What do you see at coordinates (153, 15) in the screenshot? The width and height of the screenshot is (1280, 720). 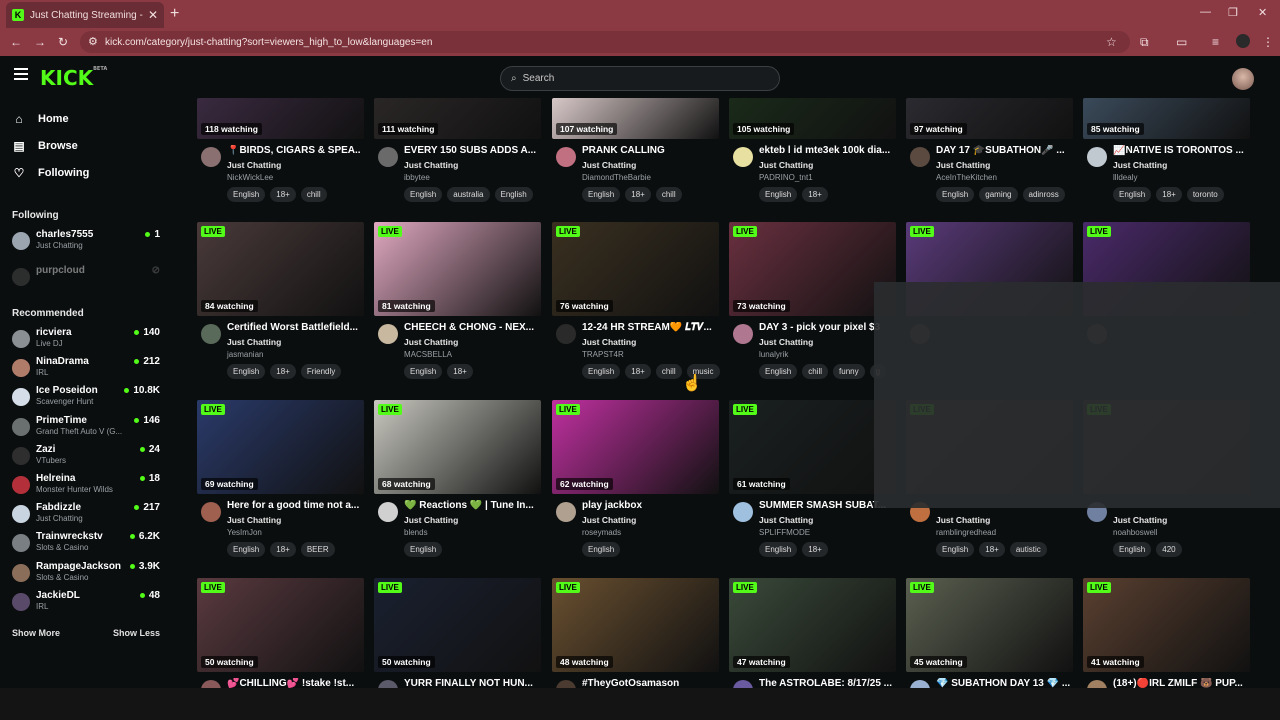 I see `close-tab-icon: ✕` at bounding box center [153, 15].